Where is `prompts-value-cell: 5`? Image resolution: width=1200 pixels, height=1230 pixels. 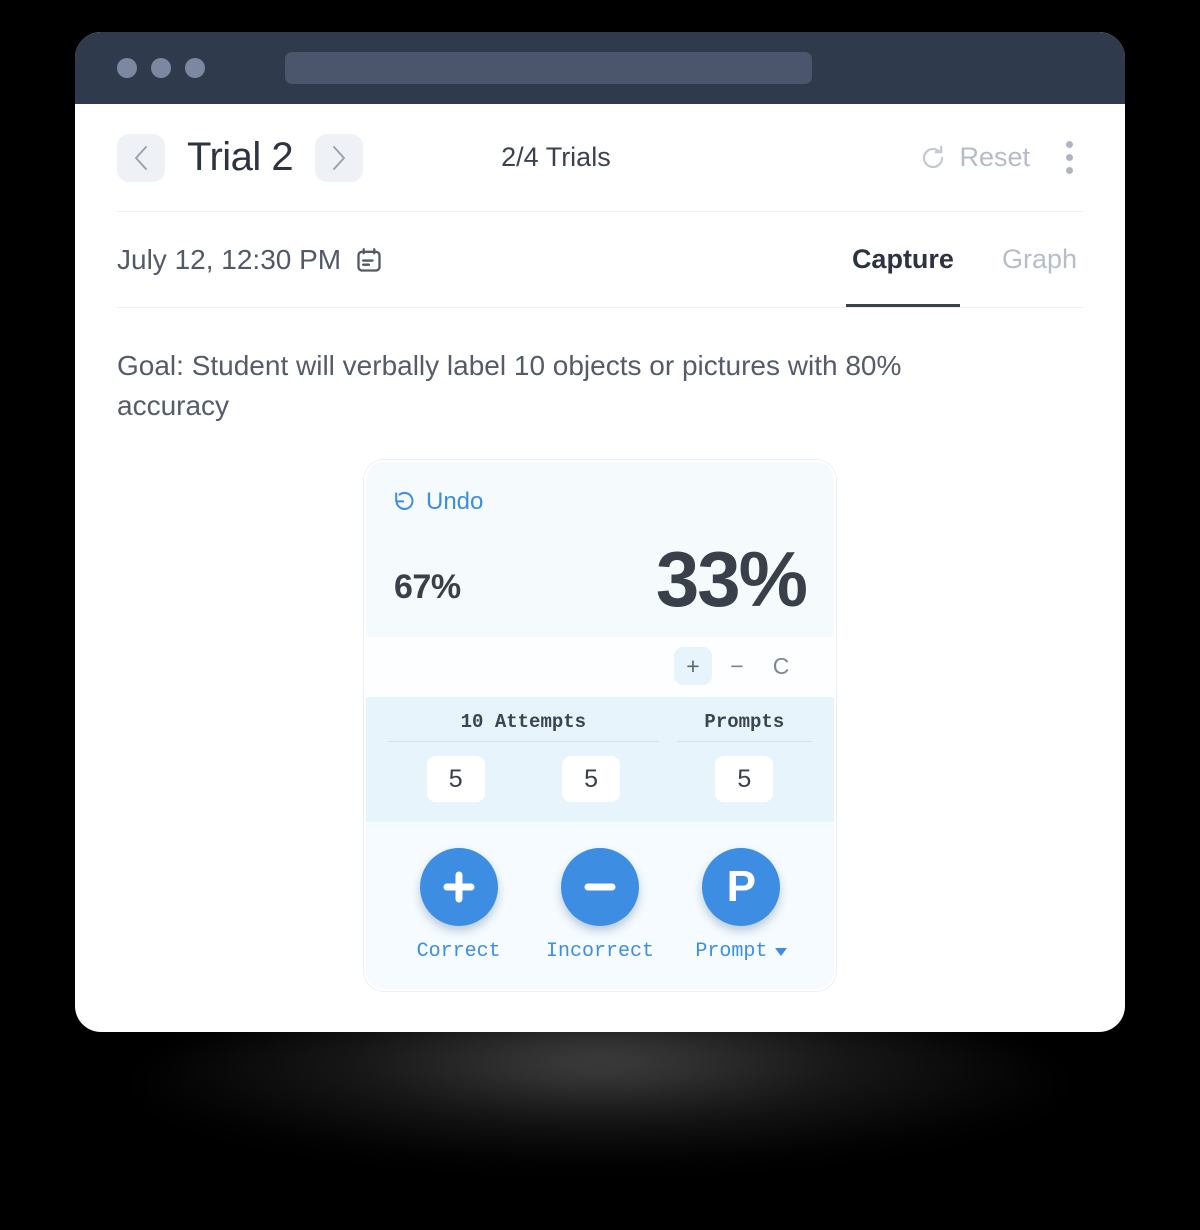
prompts-value-cell: 5 is located at coordinates (744, 779).